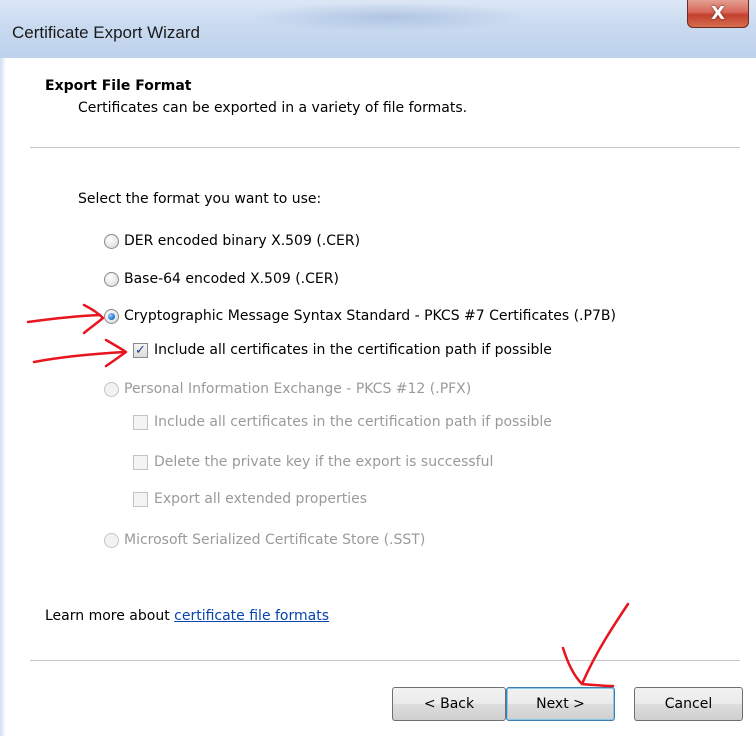 The width and height of the screenshot is (756, 736). I want to click on radio-pkcs7, so click(111, 316).